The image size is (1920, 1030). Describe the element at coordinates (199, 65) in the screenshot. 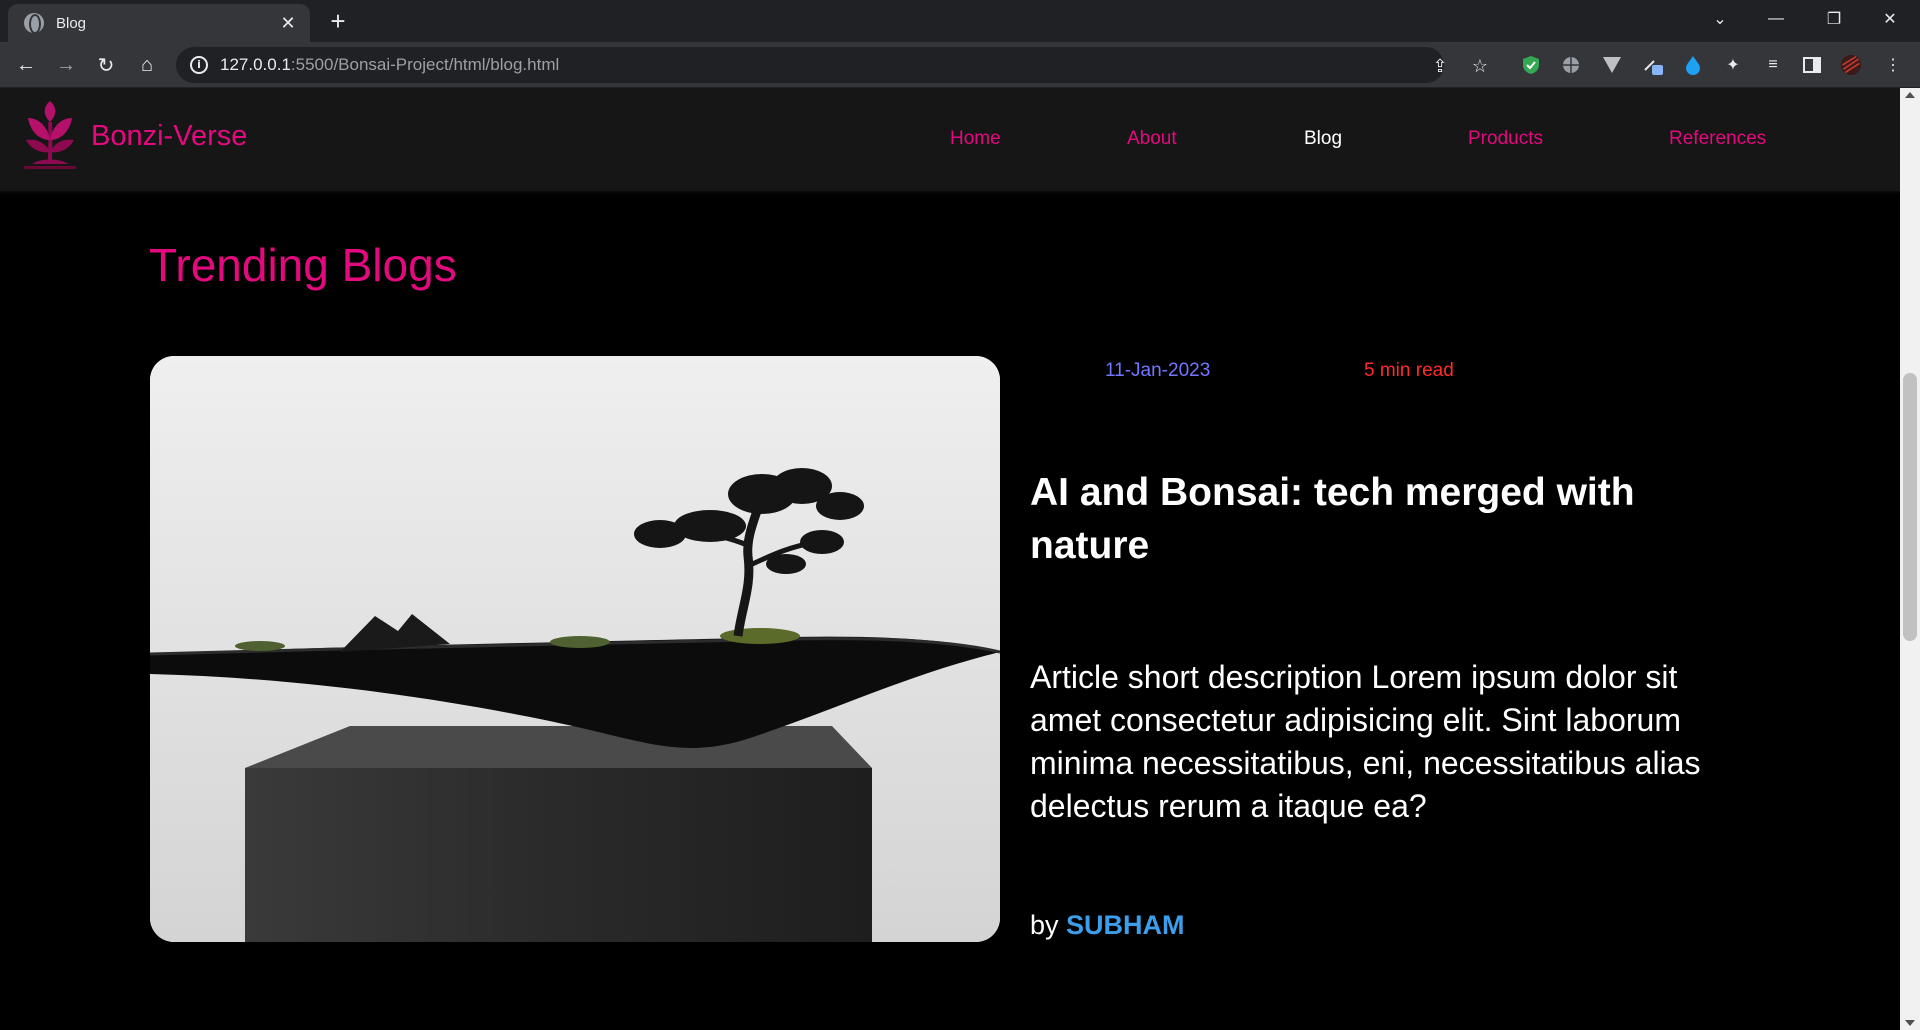

I see `site-info-icon: i` at that location.